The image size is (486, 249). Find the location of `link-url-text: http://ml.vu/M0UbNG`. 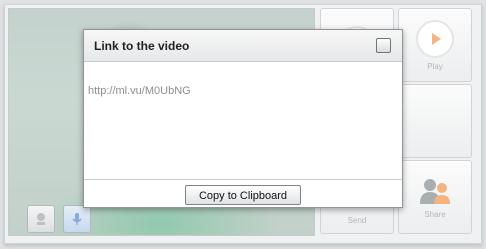

link-url-text: http://ml.vu/M0UbNG is located at coordinates (139, 91).